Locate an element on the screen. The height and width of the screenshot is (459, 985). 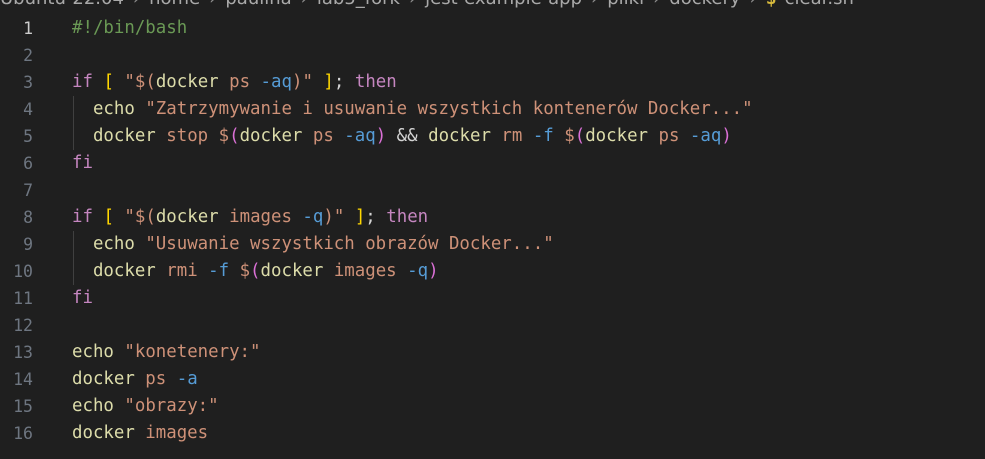
line-number: 16 is located at coordinates (23, 433).